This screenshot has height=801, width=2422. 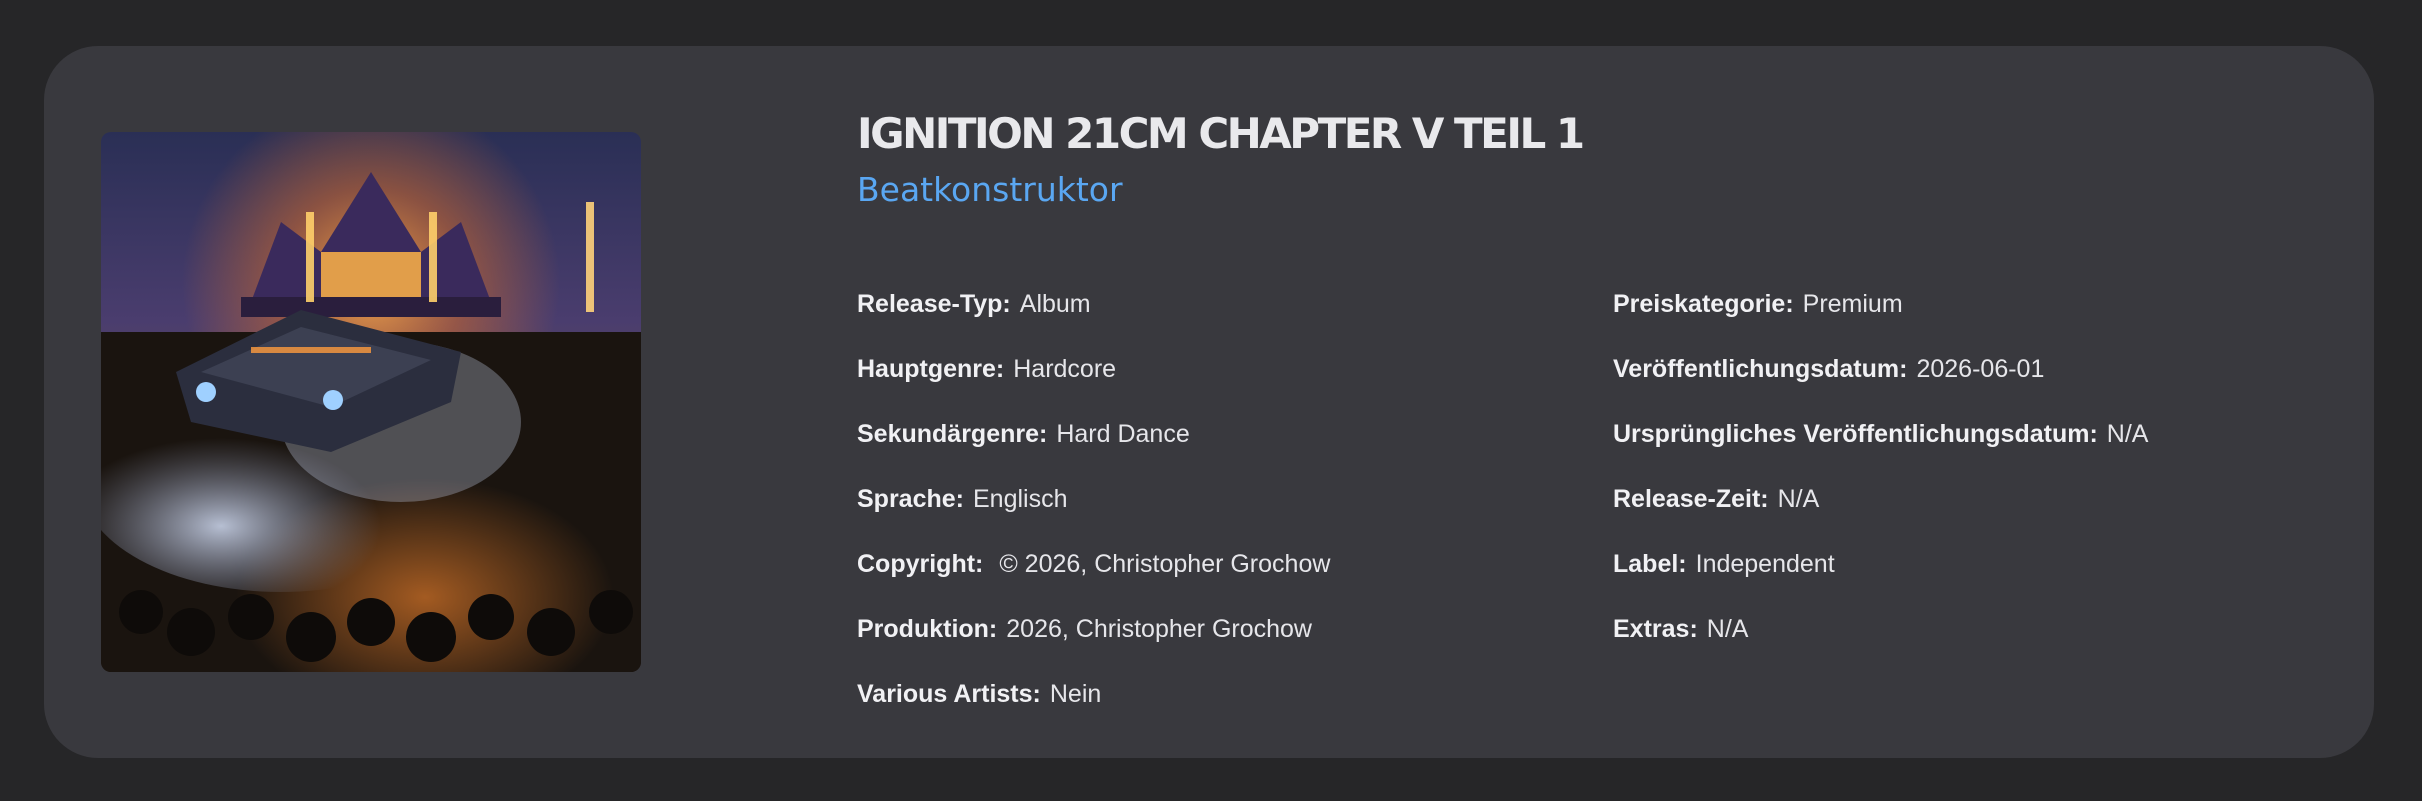 I want to click on detail-label: Release-Typ:, so click(x=934, y=304).